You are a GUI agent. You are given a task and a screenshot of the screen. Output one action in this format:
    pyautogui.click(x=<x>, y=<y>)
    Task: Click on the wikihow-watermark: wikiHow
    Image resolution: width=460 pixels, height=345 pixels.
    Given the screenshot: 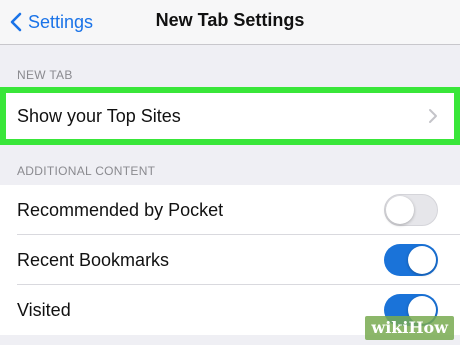 What is the action you would take?
    pyautogui.click(x=409, y=328)
    